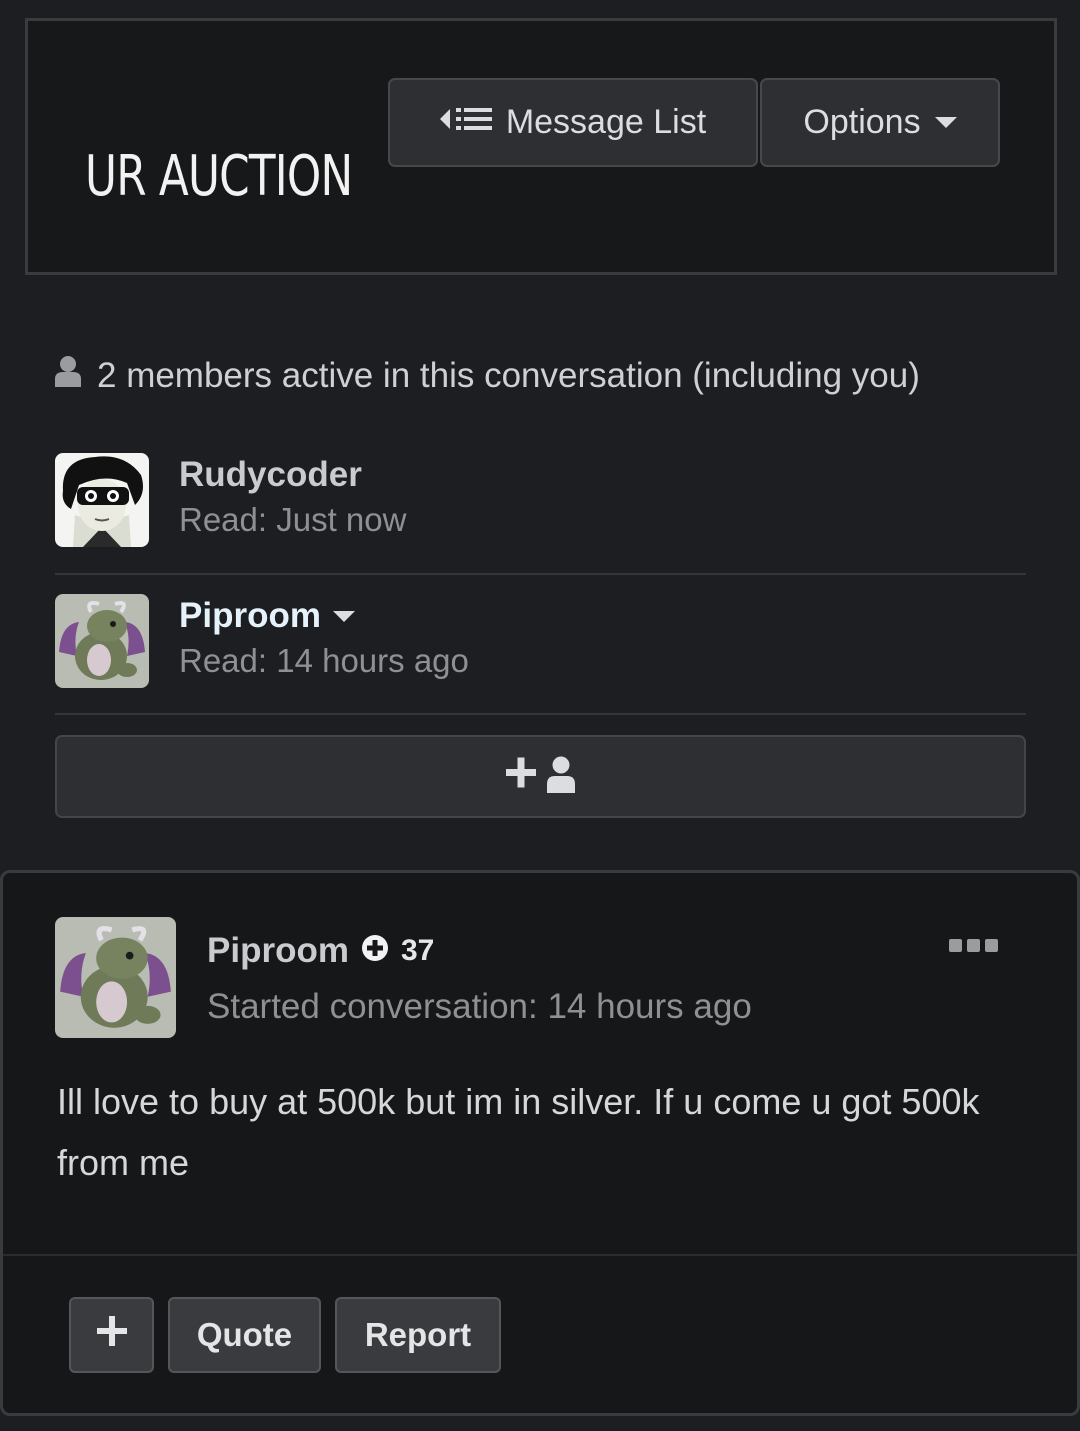  What do you see at coordinates (244, 1335) in the screenshot?
I see `quote-button: Quote` at bounding box center [244, 1335].